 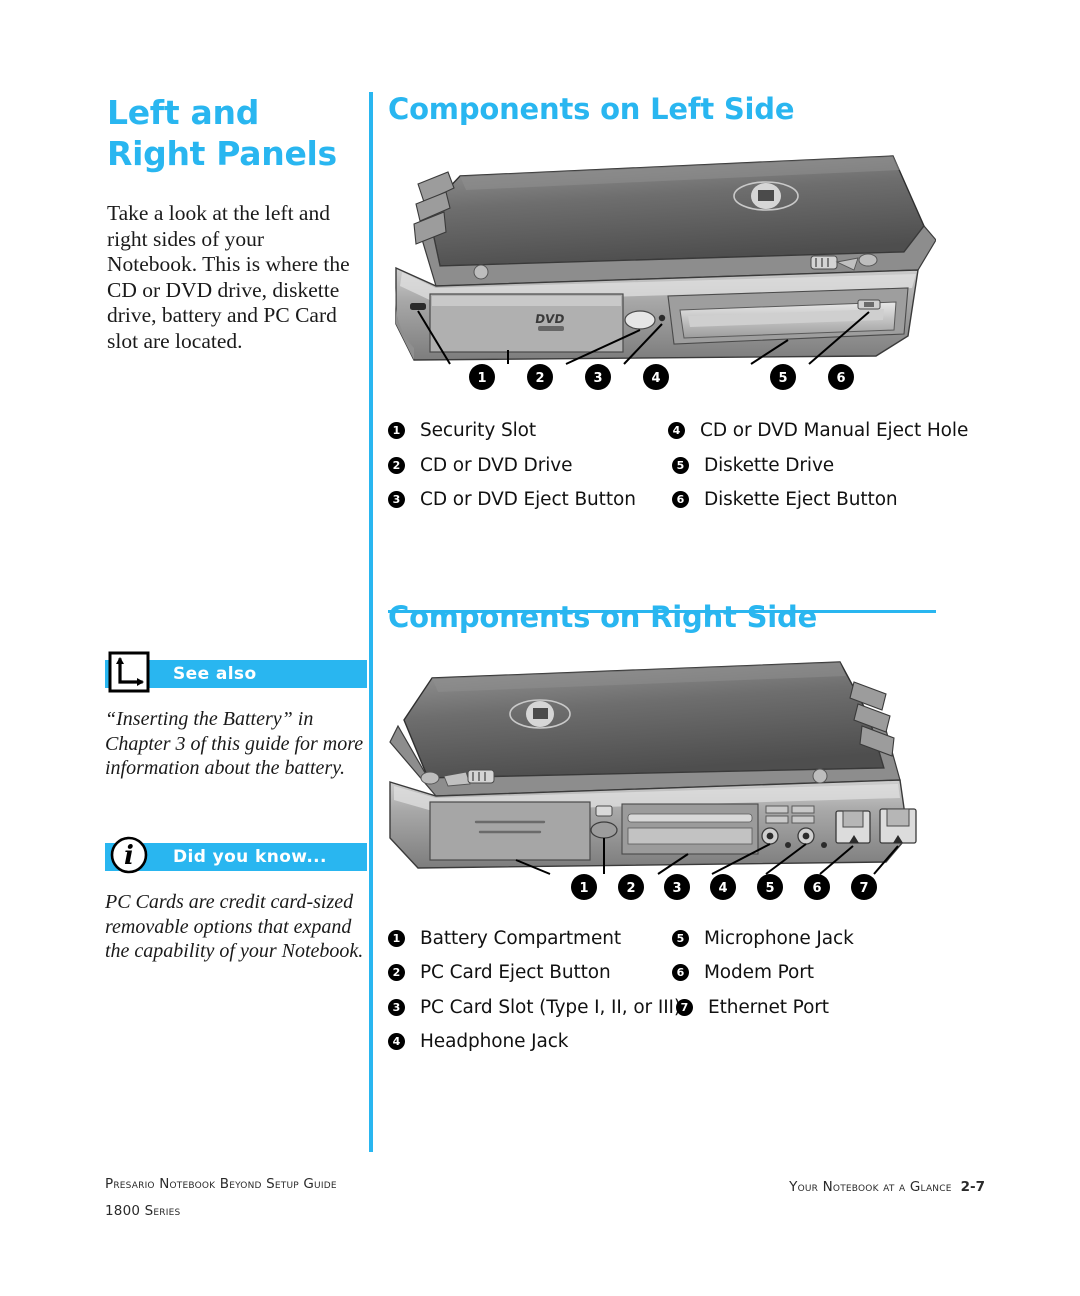 I want to click on notebook-left-side-illustration: DVD 1 2 3 4 5 6, so click(x=668, y=293).